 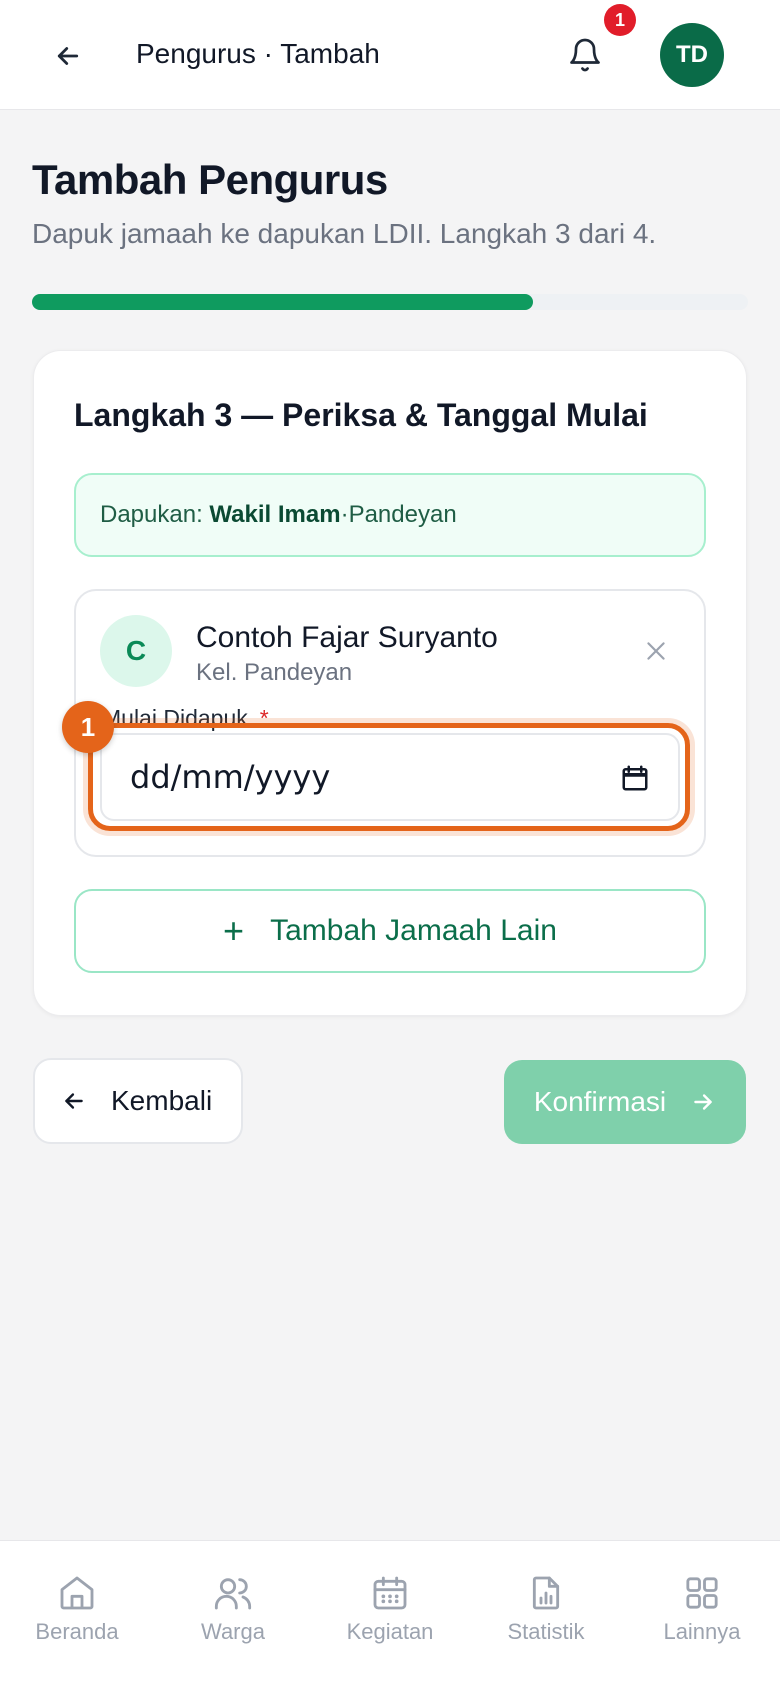 I want to click on dapukan-label: Dapukan:, so click(x=151, y=514).